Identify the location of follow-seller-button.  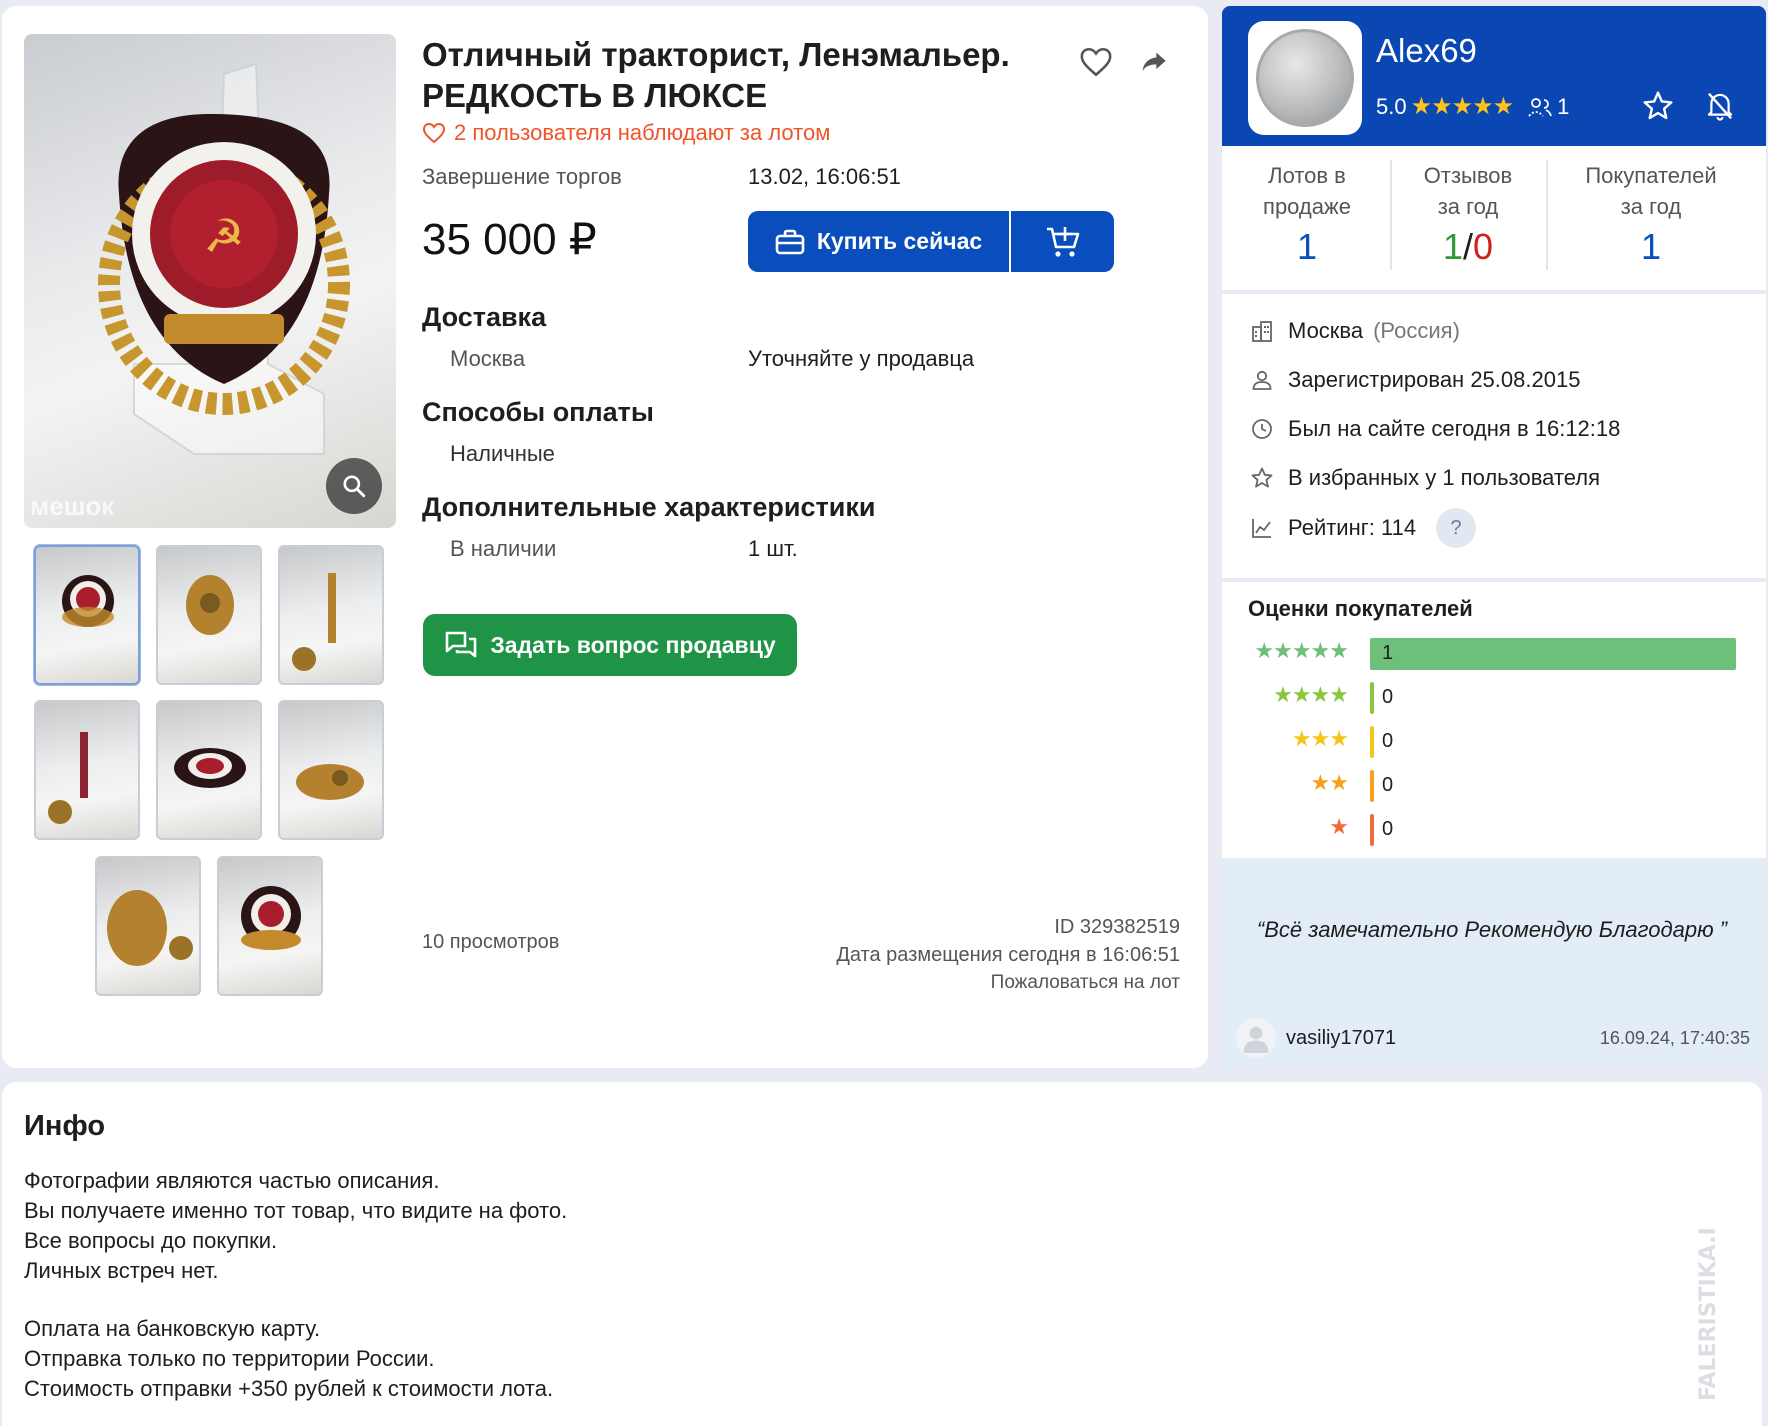
(1658, 106).